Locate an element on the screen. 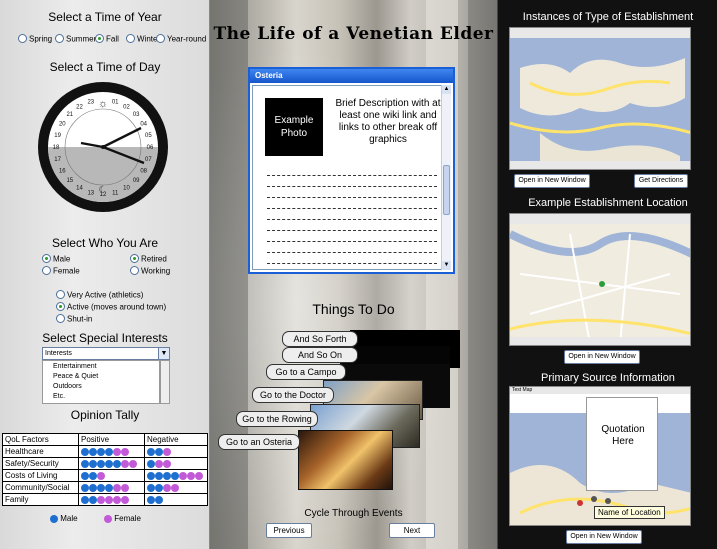  activity-active-radio: Active (moves around town) is located at coordinates (111, 307).